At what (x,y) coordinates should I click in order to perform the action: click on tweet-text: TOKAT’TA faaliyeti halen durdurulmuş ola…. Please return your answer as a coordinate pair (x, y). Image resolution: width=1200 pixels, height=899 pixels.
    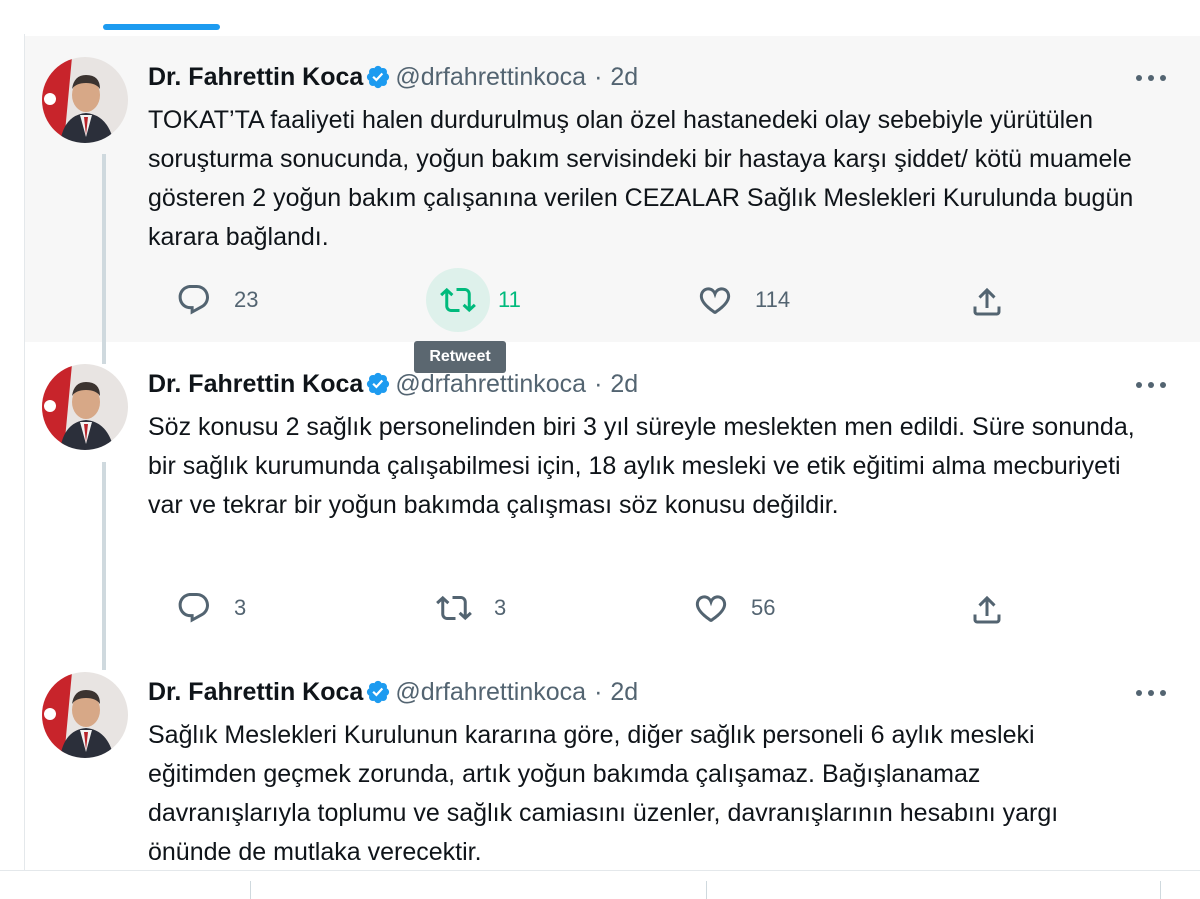
    Looking at the image, I should click on (641, 178).